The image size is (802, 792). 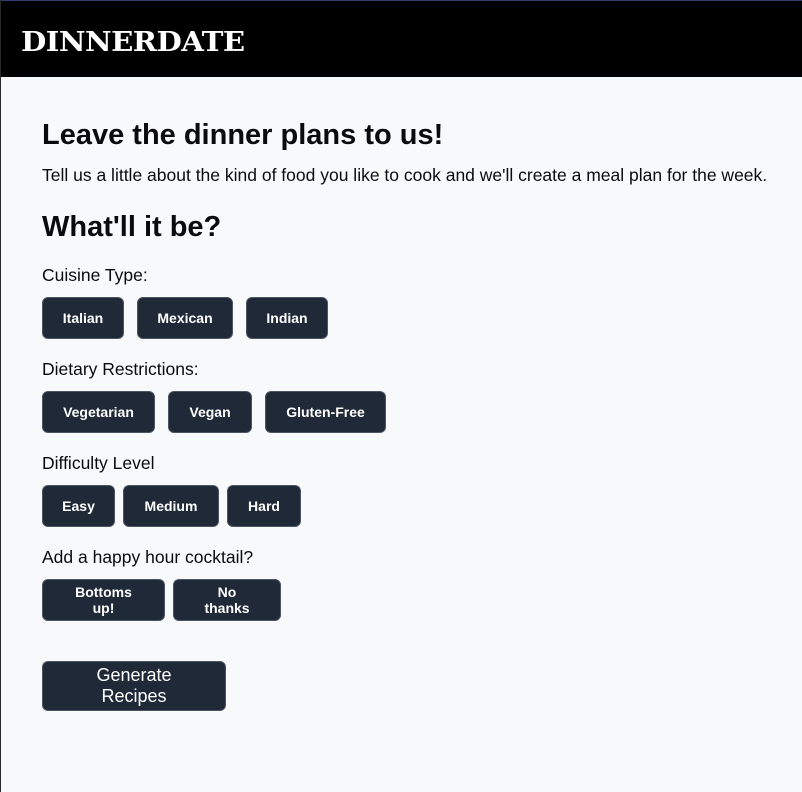 What do you see at coordinates (401, 38) in the screenshot?
I see `top-bar: DINNERDATE` at bounding box center [401, 38].